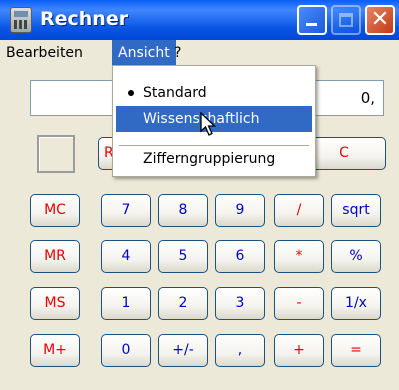  Describe the element at coordinates (367, 98) in the screenshot. I see `display-value: 0,` at that location.